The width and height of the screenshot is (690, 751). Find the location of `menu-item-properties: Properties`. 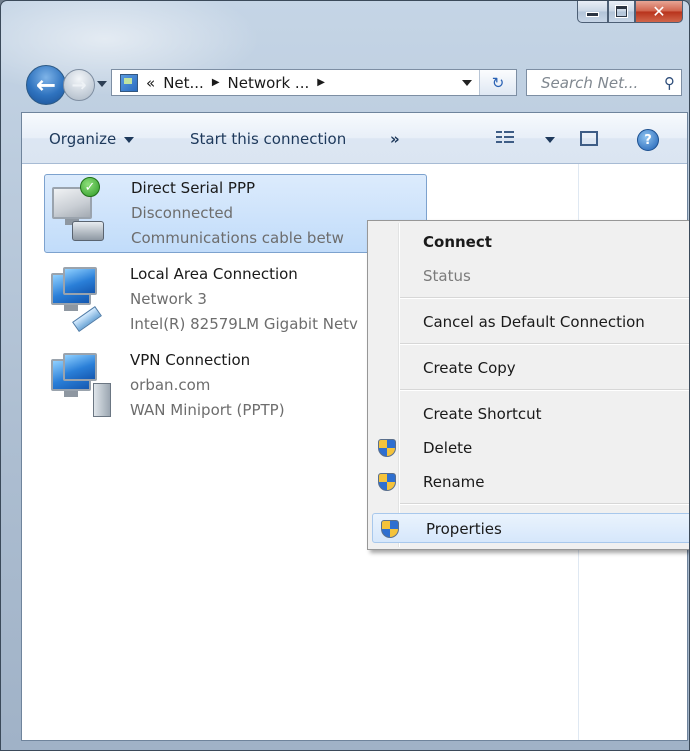

menu-item-properties: Properties is located at coordinates (530, 528).